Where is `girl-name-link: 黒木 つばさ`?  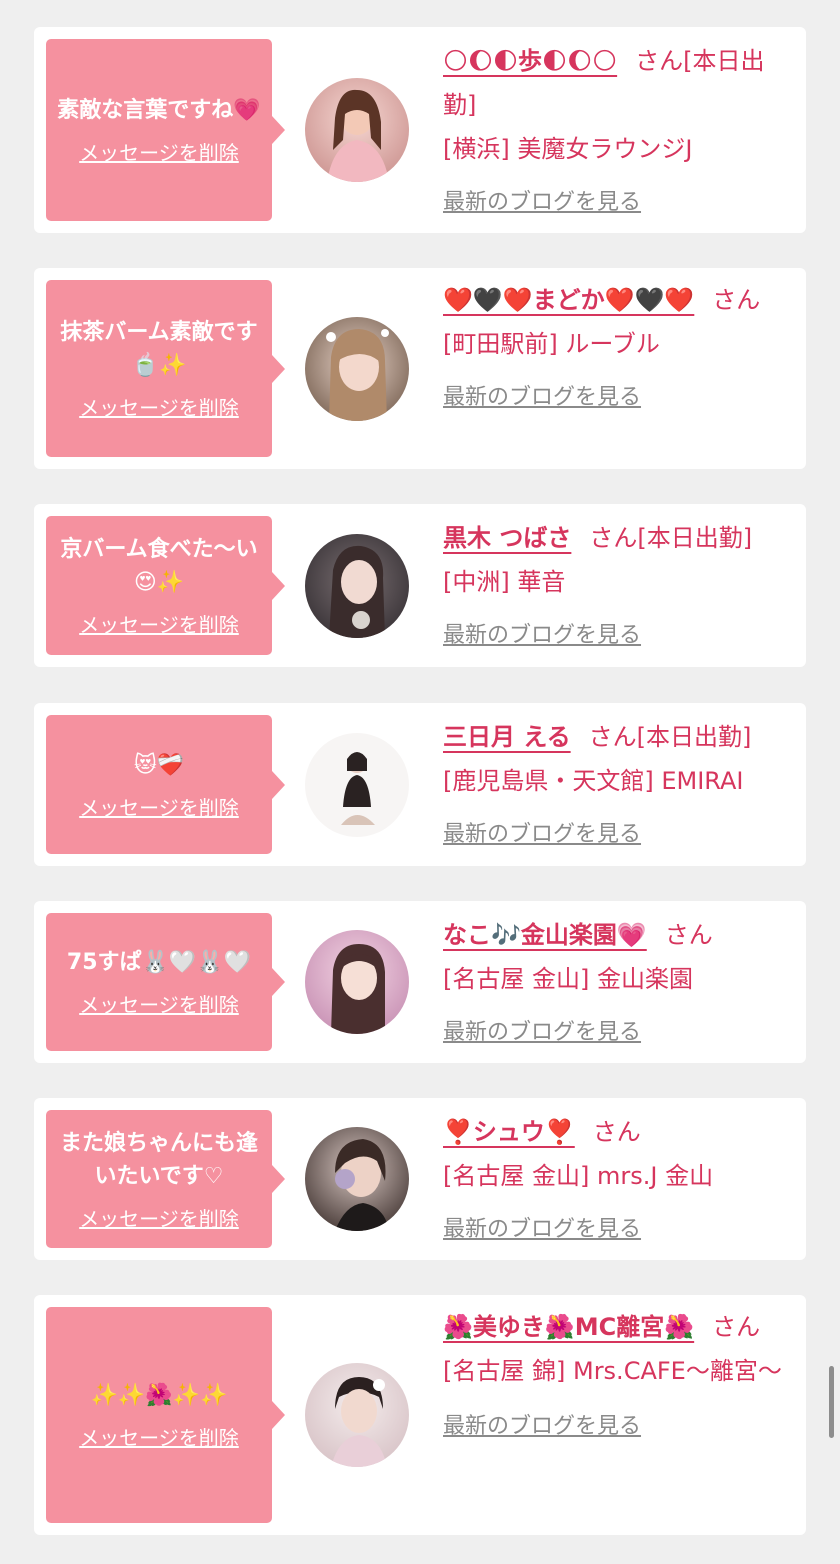 girl-name-link: 黒木 つばさ is located at coordinates (507, 538).